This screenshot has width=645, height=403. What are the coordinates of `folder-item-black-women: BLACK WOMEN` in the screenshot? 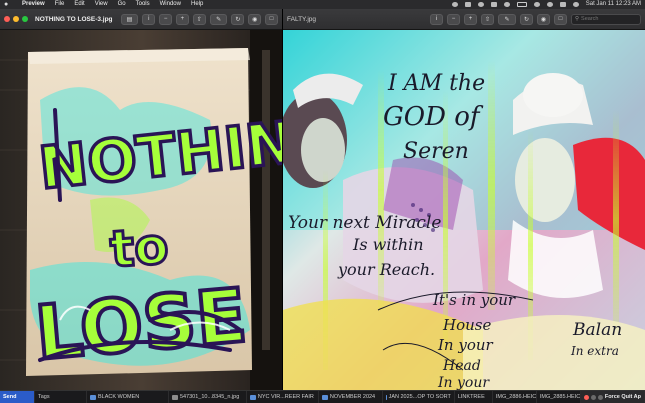 It's located at (128, 396).